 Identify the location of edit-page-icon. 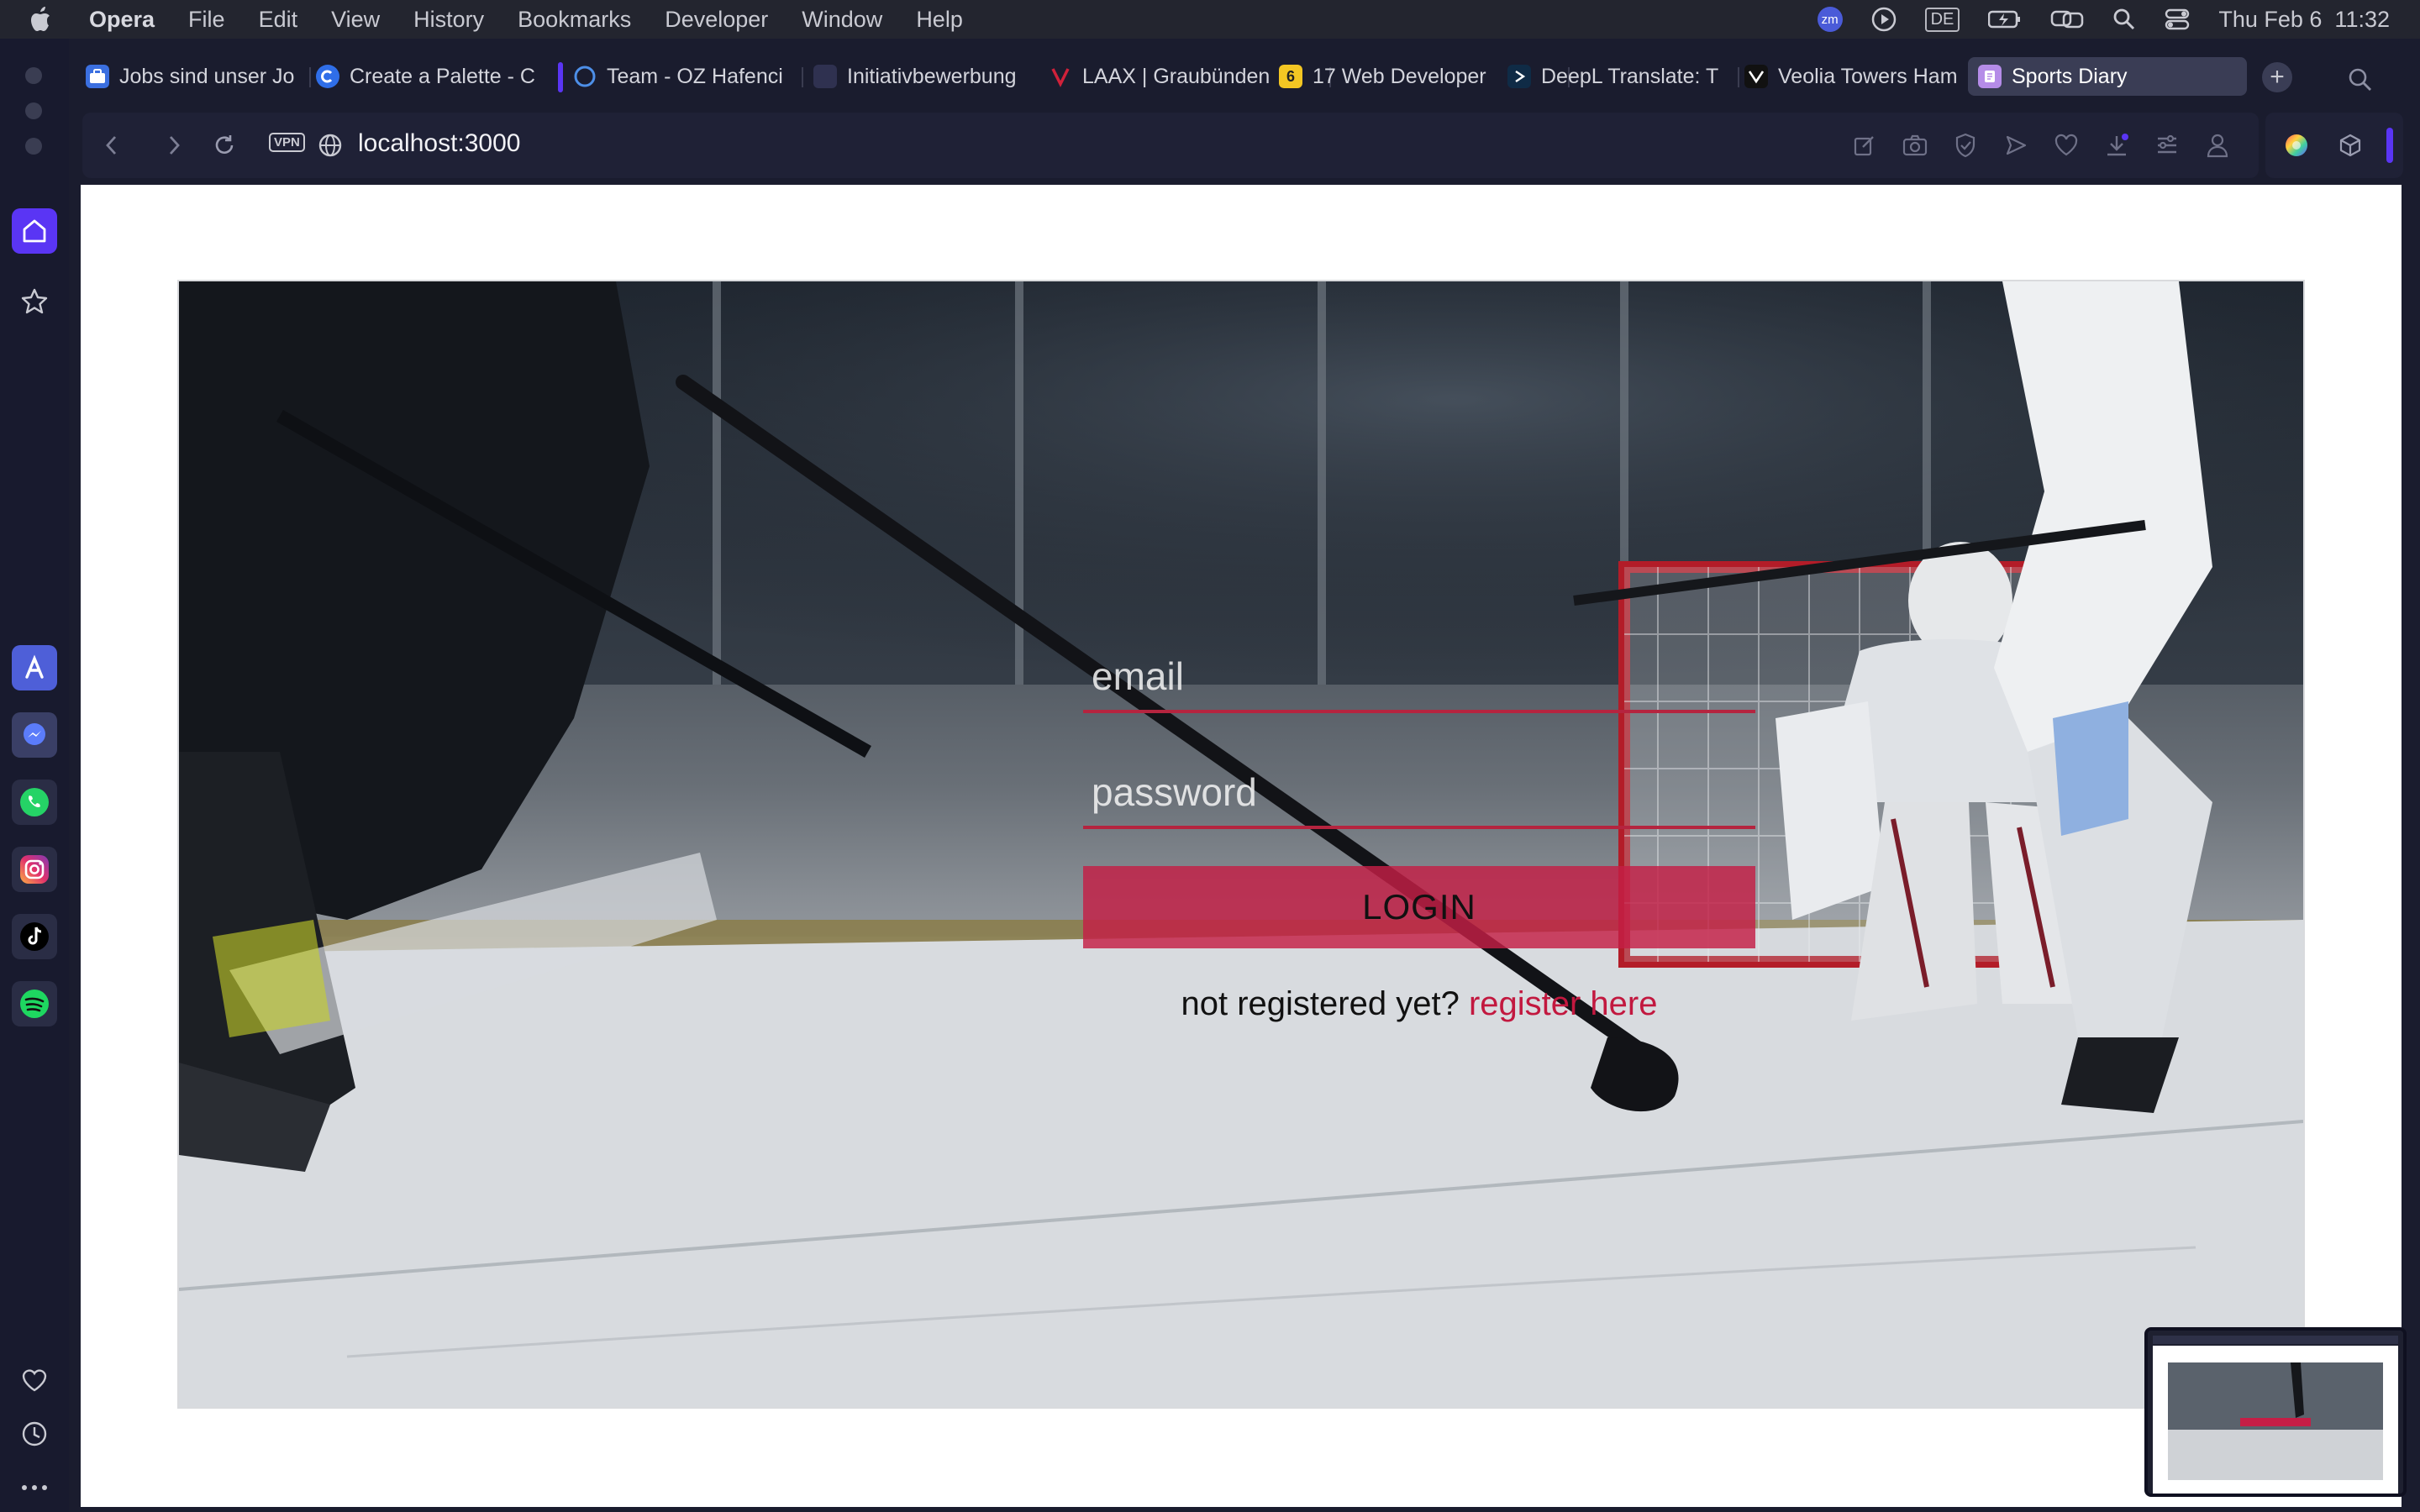
(1864, 145).